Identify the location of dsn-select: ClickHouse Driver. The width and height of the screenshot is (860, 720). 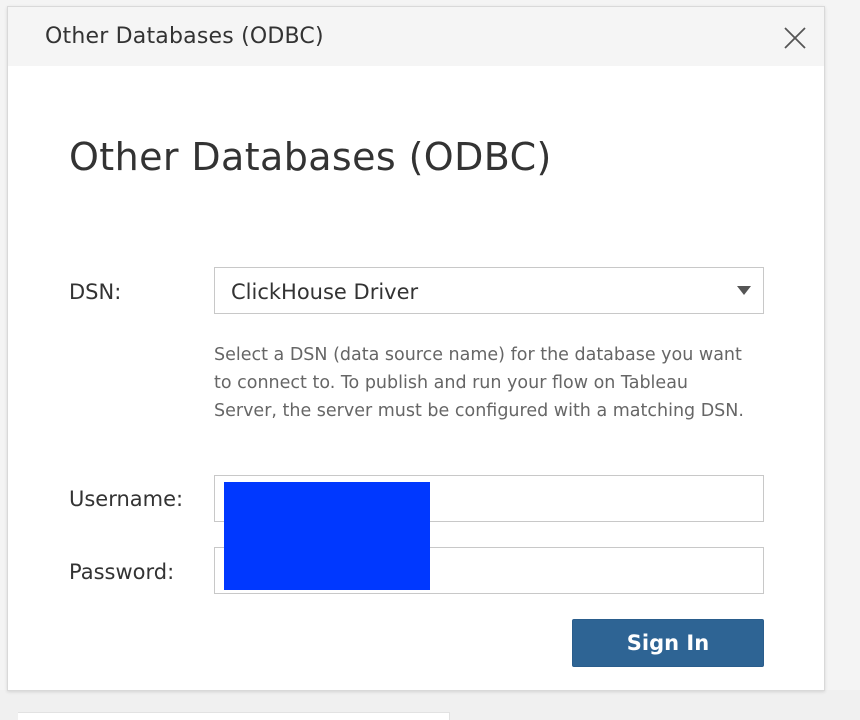
(489, 290).